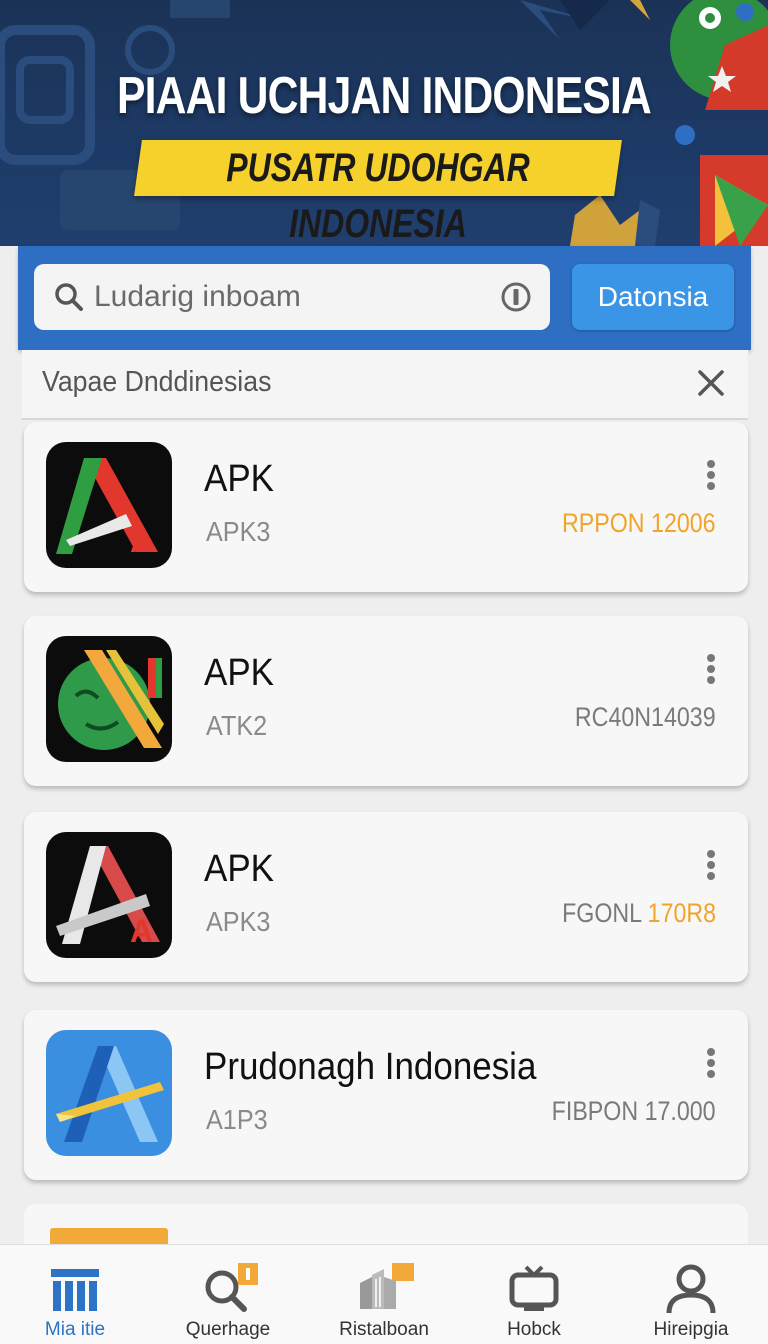  What do you see at coordinates (386, 1095) in the screenshot?
I see `app-list-item: Prudonagh Indonesia A1P3 FIBPON 17.000` at bounding box center [386, 1095].